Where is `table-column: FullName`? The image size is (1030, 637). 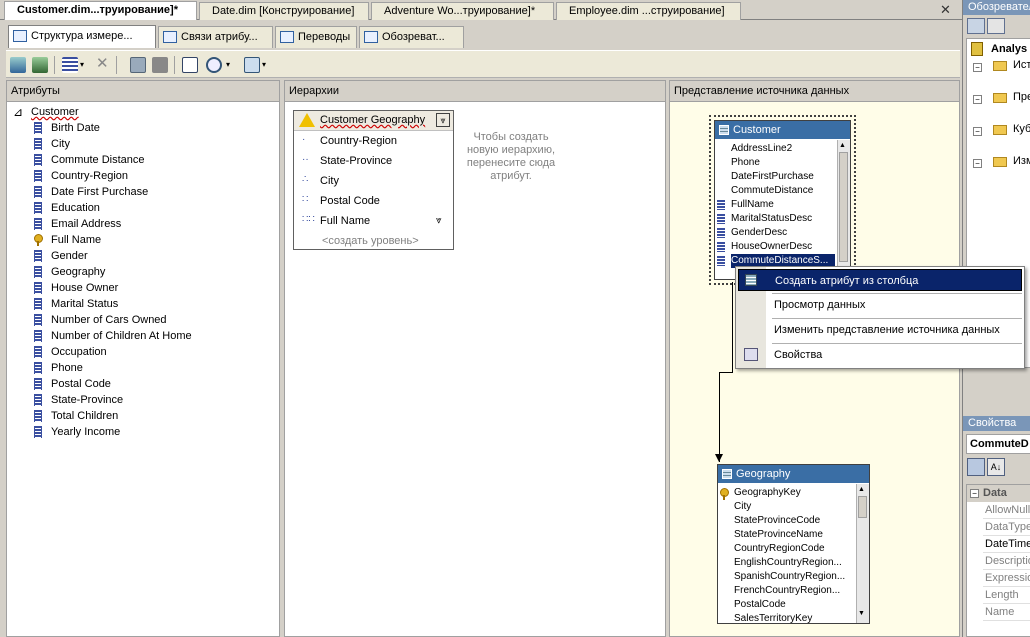 table-column: FullName is located at coordinates (745, 205).